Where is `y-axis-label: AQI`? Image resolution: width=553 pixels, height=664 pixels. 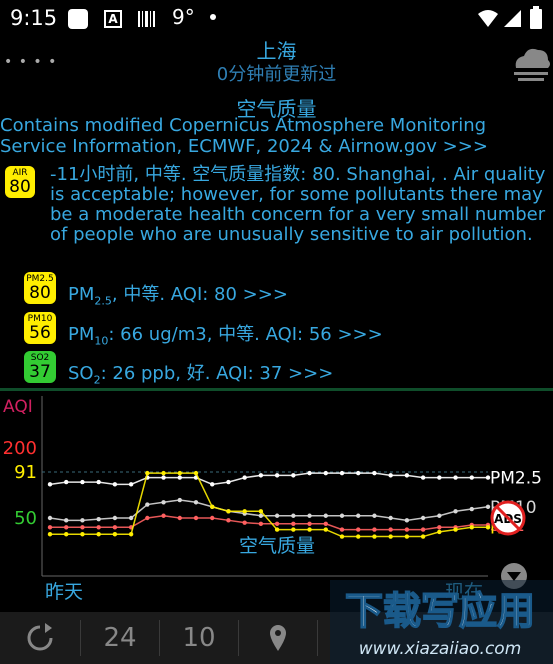
y-axis-label: AQI is located at coordinates (18, 407).